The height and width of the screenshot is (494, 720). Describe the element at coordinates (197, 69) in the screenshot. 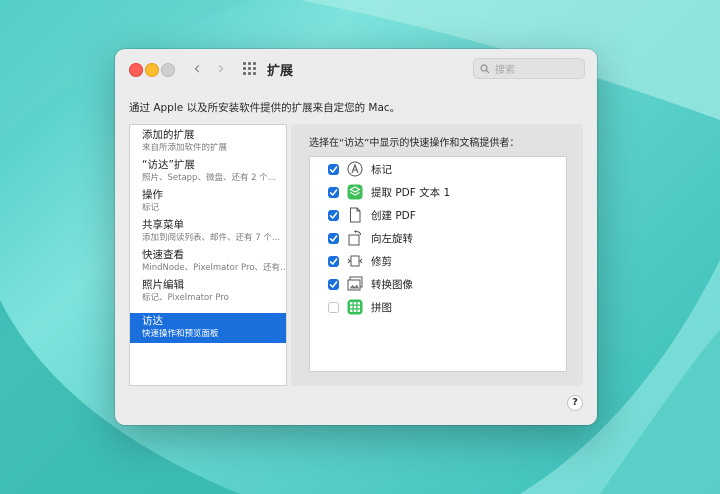

I see `back-chevron-icon: ‹` at that location.